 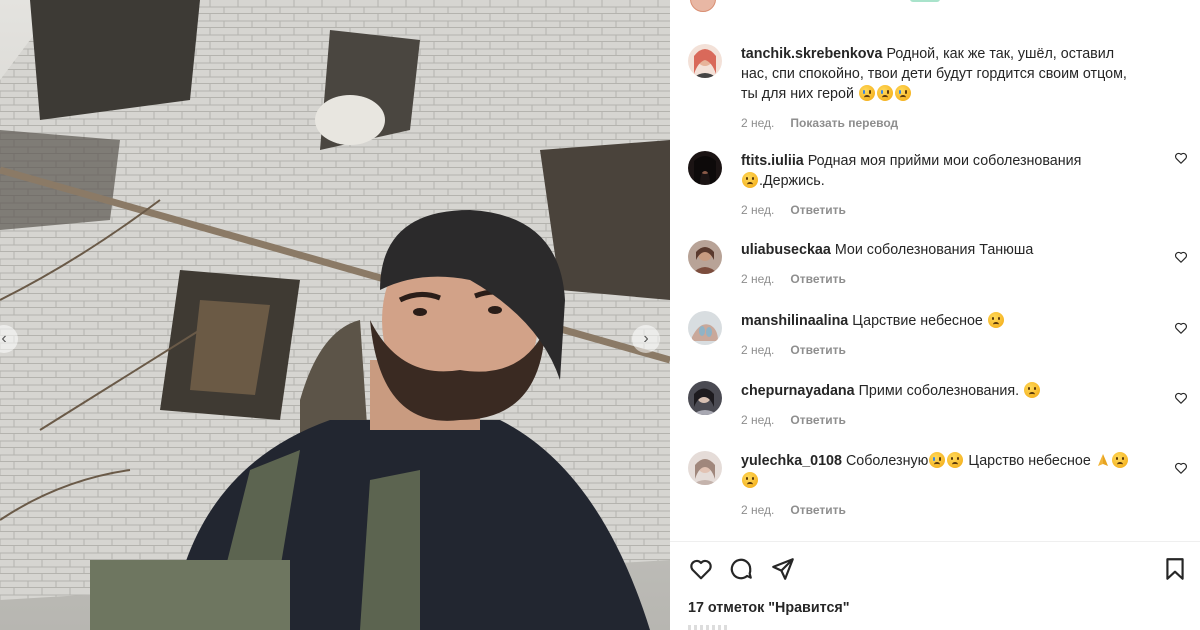 What do you see at coordinates (701, 569) in the screenshot?
I see `heart-icon` at bounding box center [701, 569].